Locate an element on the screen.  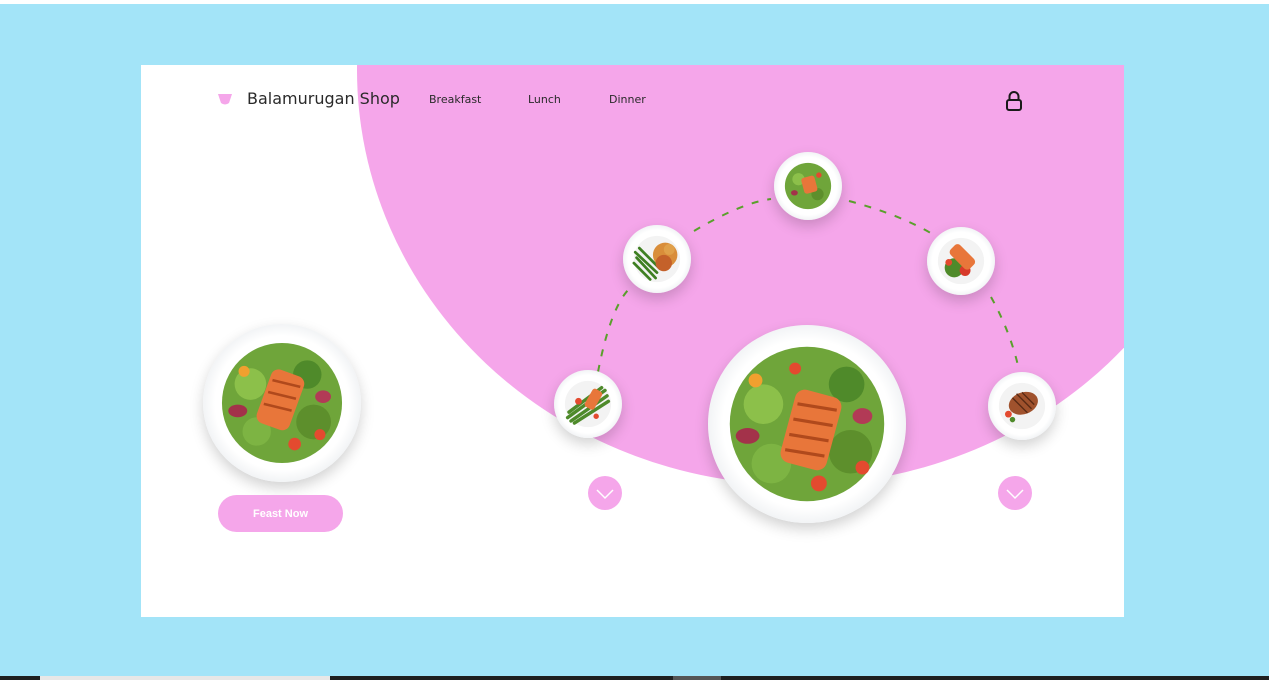
asparagus-salmon-image is located at coordinates (588, 404).